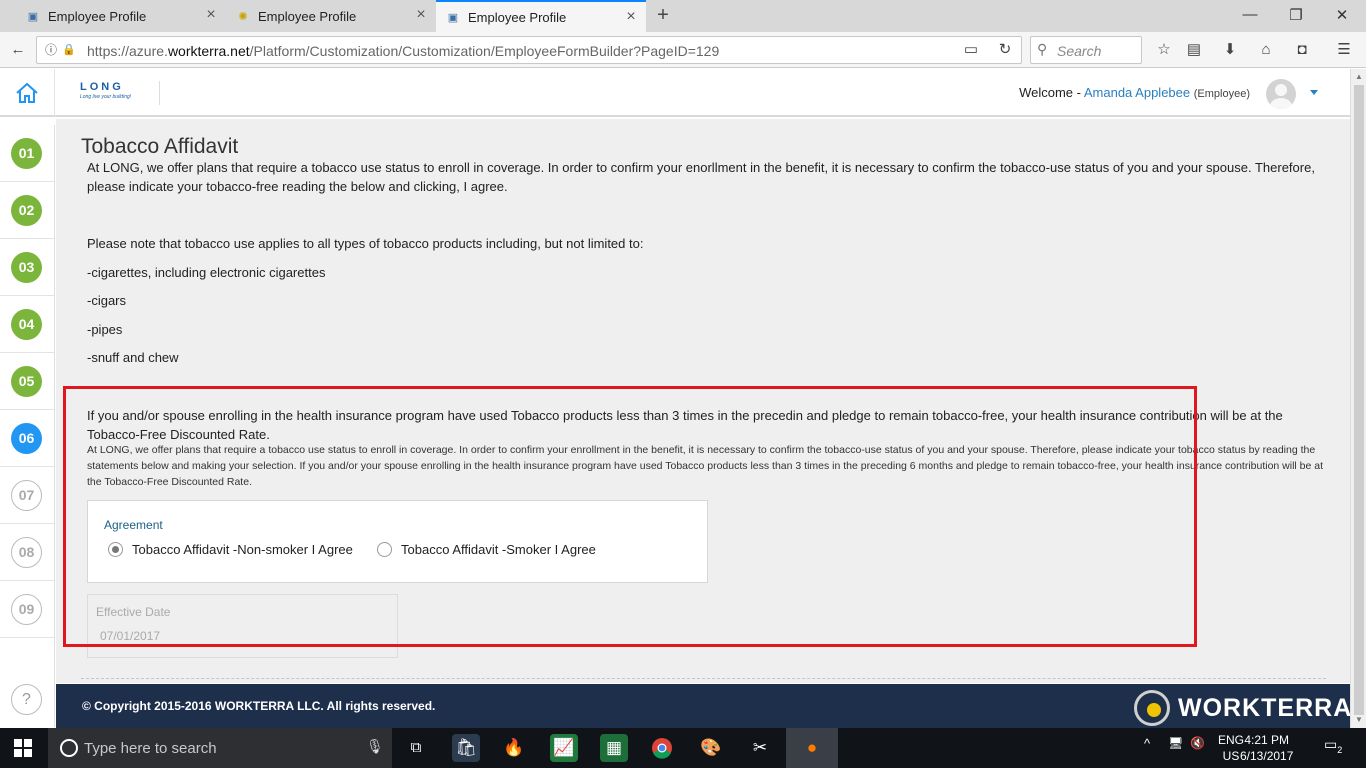  Describe the element at coordinates (69, 748) in the screenshot. I see `cortana-icon` at that location.